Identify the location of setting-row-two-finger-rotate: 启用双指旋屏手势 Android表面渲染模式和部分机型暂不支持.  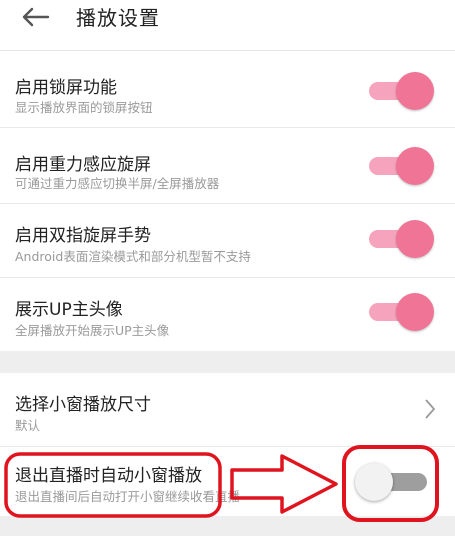
(227, 240).